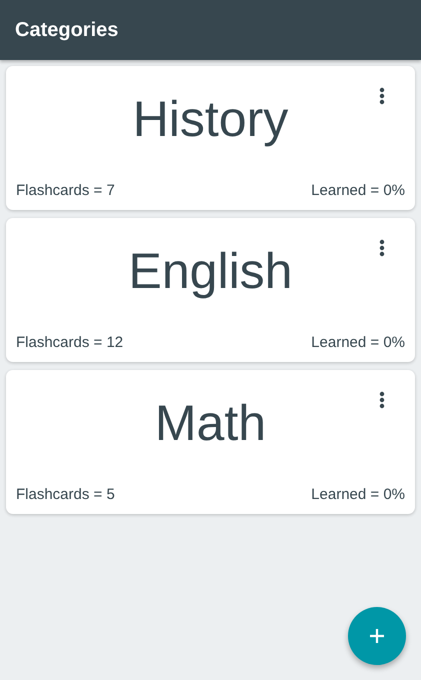 The height and width of the screenshot is (680, 421). Describe the element at coordinates (70, 342) in the screenshot. I see `flashcard-count: Flashcards = 12` at that location.